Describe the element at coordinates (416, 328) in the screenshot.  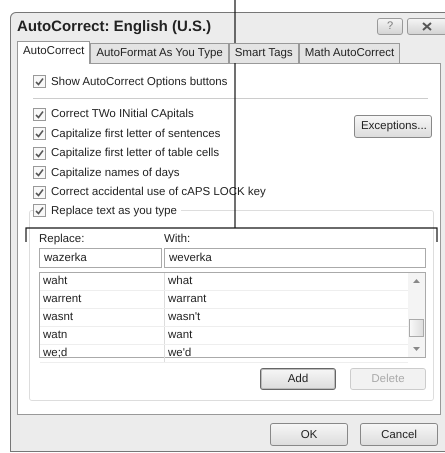
I see `scrollbar-thumb` at that location.